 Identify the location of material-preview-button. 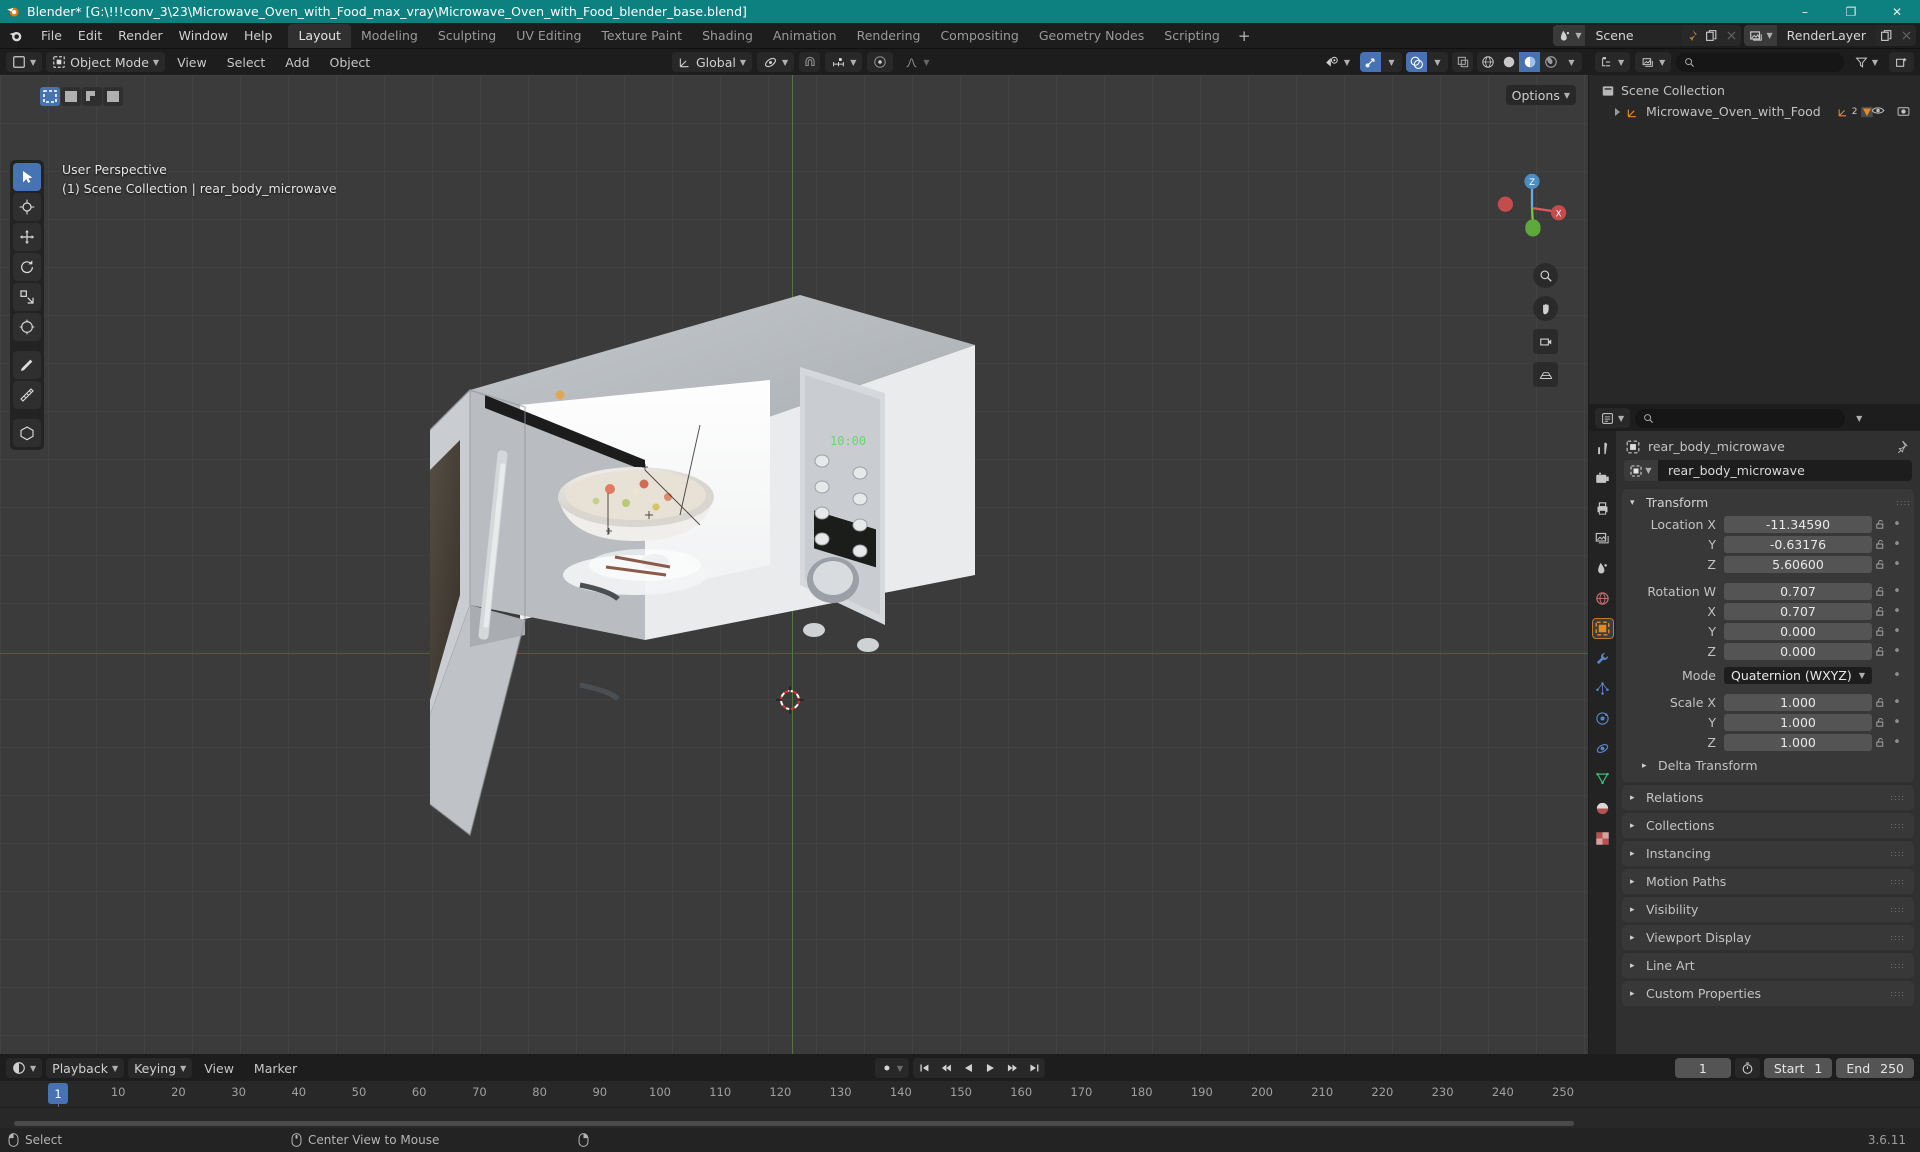
(1529, 62).